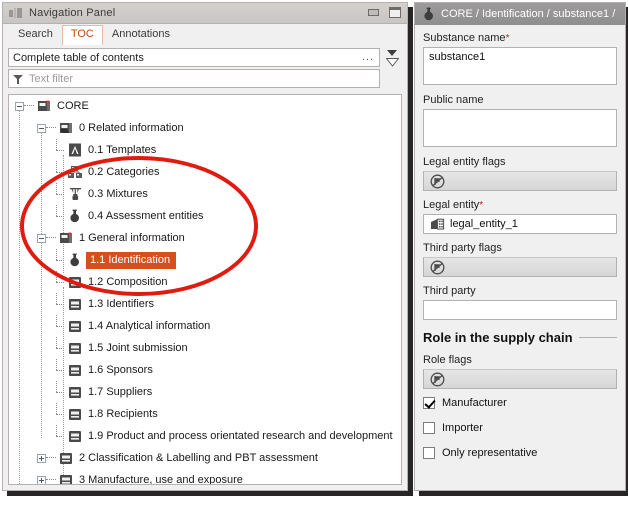 The image size is (628, 505). Describe the element at coordinates (520, 310) in the screenshot. I see `third-party-field` at that location.